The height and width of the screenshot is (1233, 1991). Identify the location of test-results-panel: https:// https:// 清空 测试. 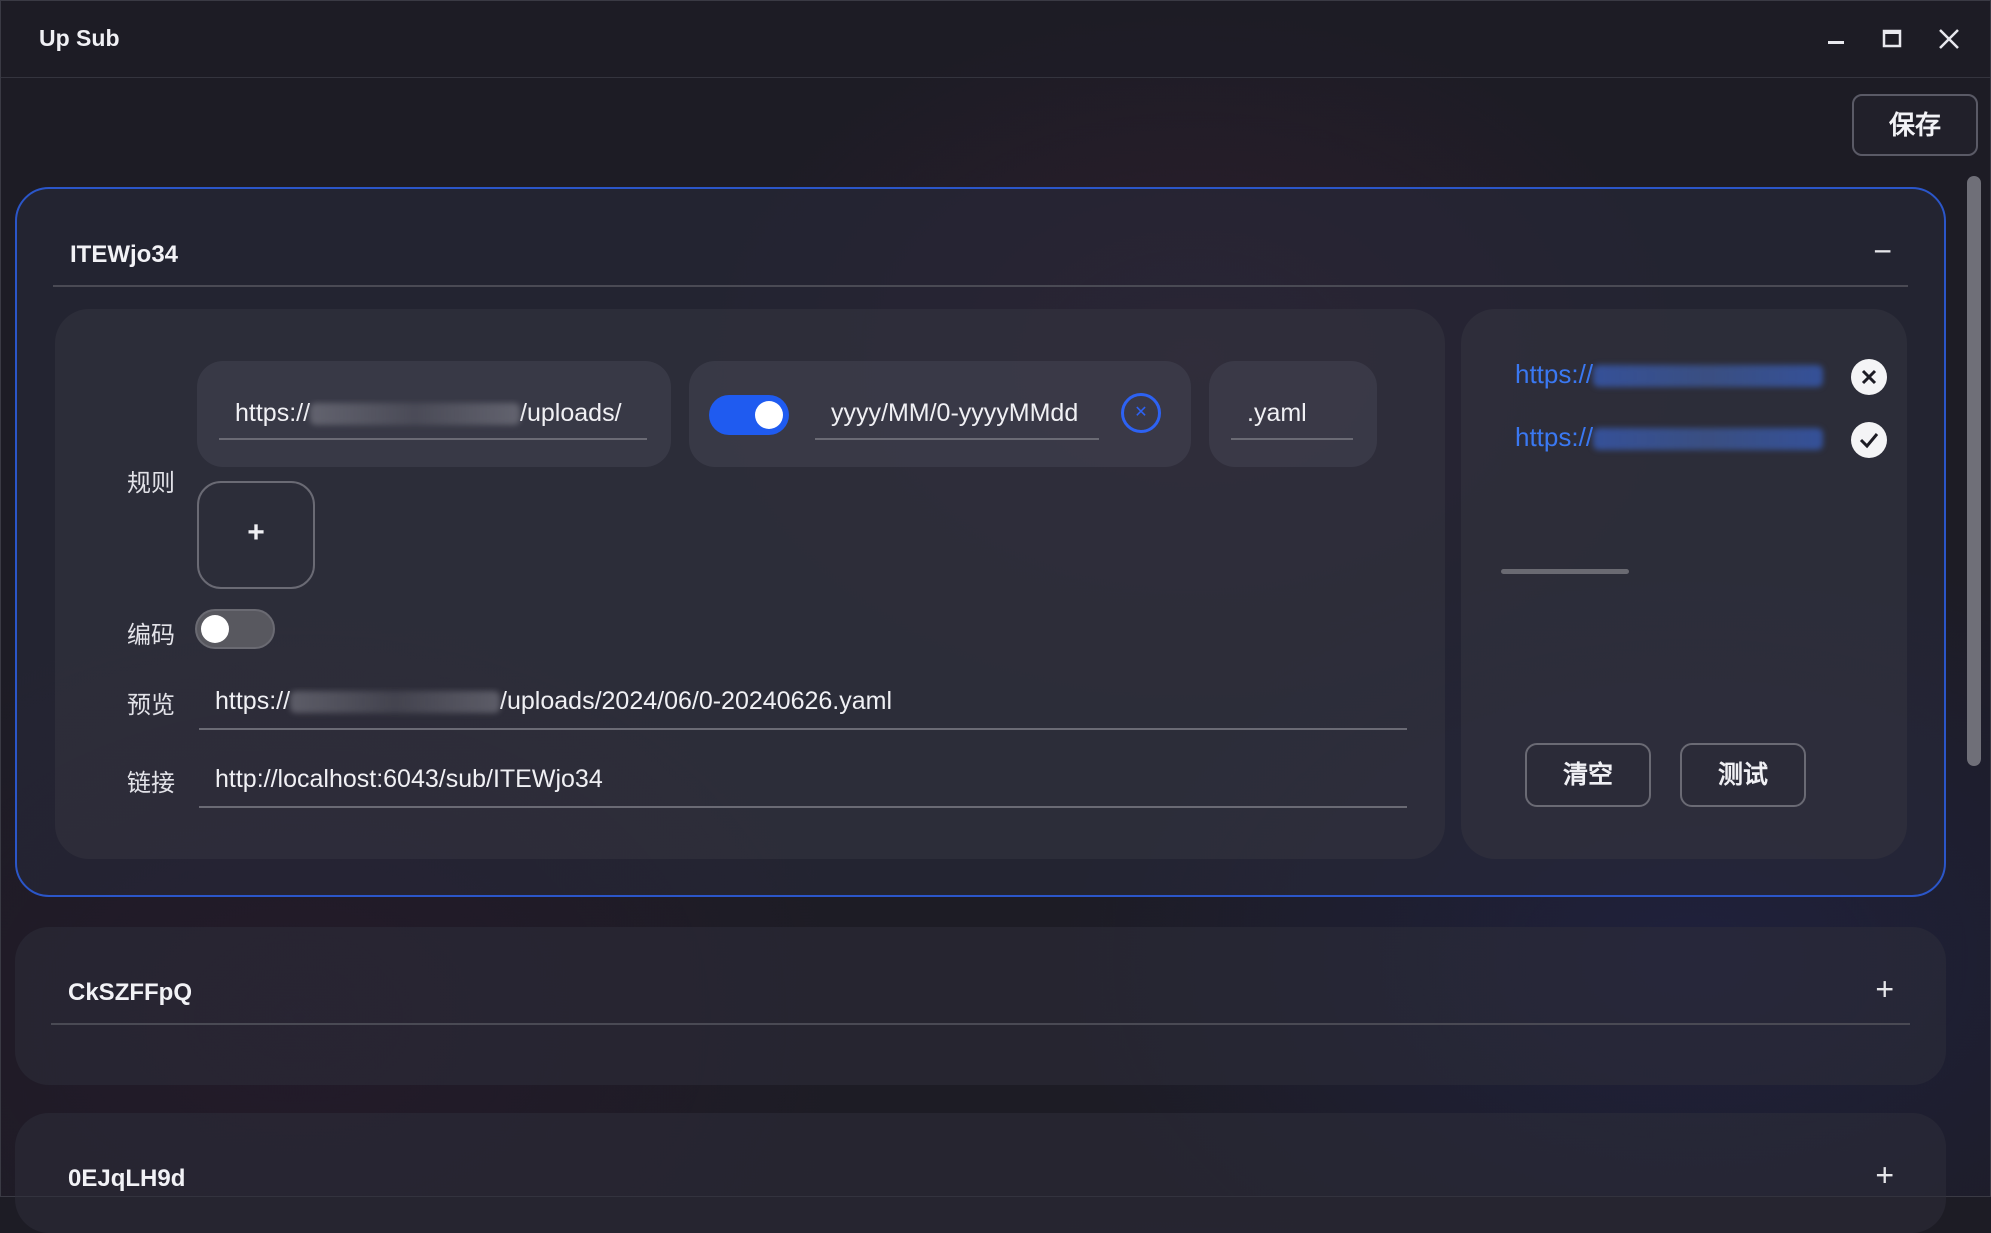
(1684, 584).